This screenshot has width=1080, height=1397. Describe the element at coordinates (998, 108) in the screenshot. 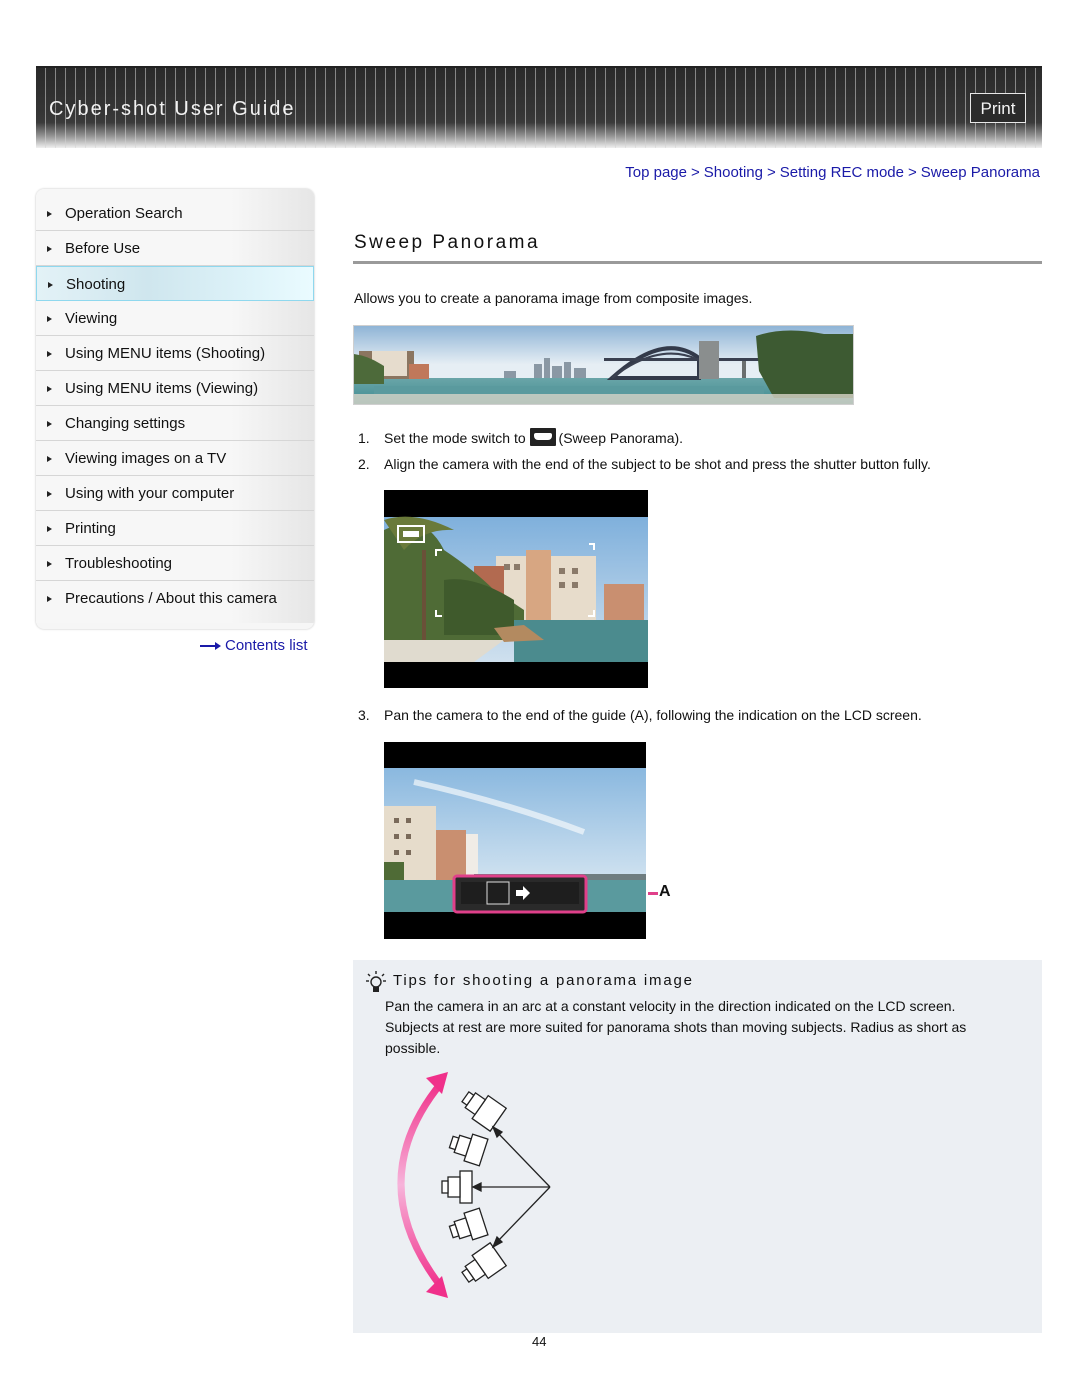

I see `print-button: Print` at that location.